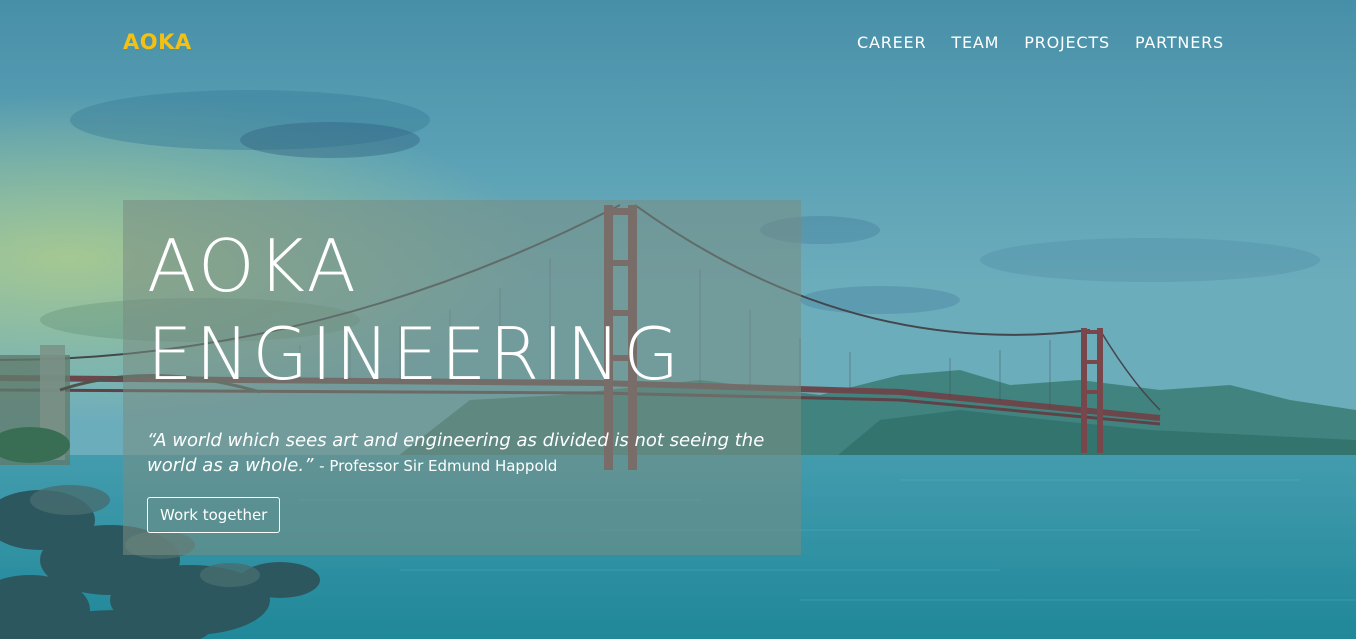 This screenshot has height=639, width=1356. What do you see at coordinates (253, 266) in the screenshot?
I see `hero-title-line1: AOKA` at bounding box center [253, 266].